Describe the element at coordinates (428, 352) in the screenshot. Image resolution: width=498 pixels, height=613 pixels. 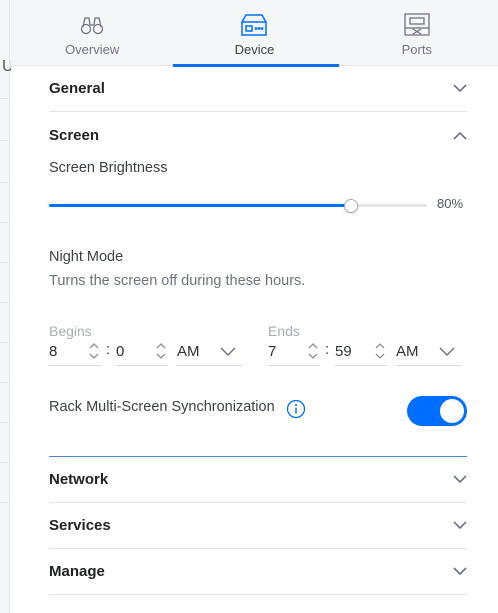
I see `ends-ampm-select: AM` at that location.